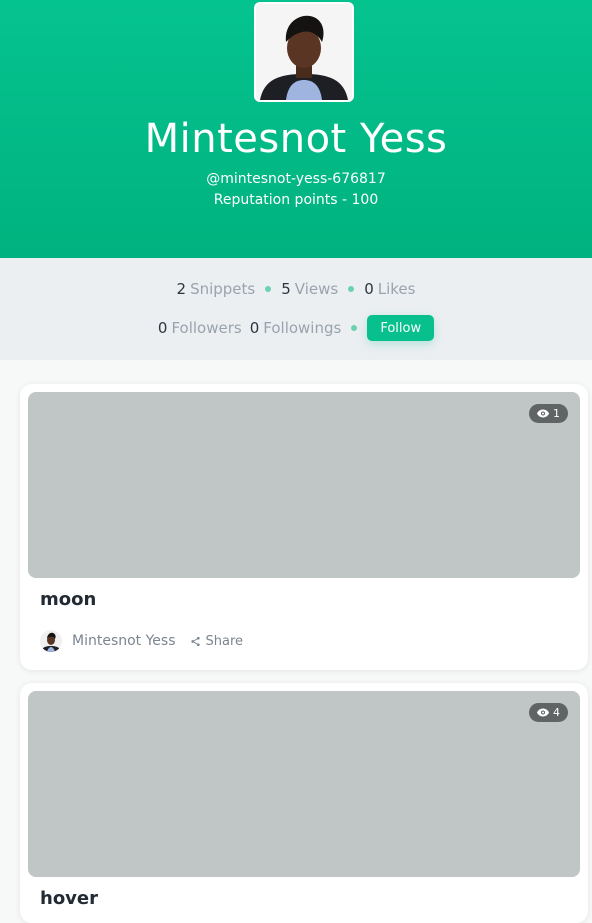 This screenshot has height=923, width=592. I want to click on share-icon, so click(195, 641).